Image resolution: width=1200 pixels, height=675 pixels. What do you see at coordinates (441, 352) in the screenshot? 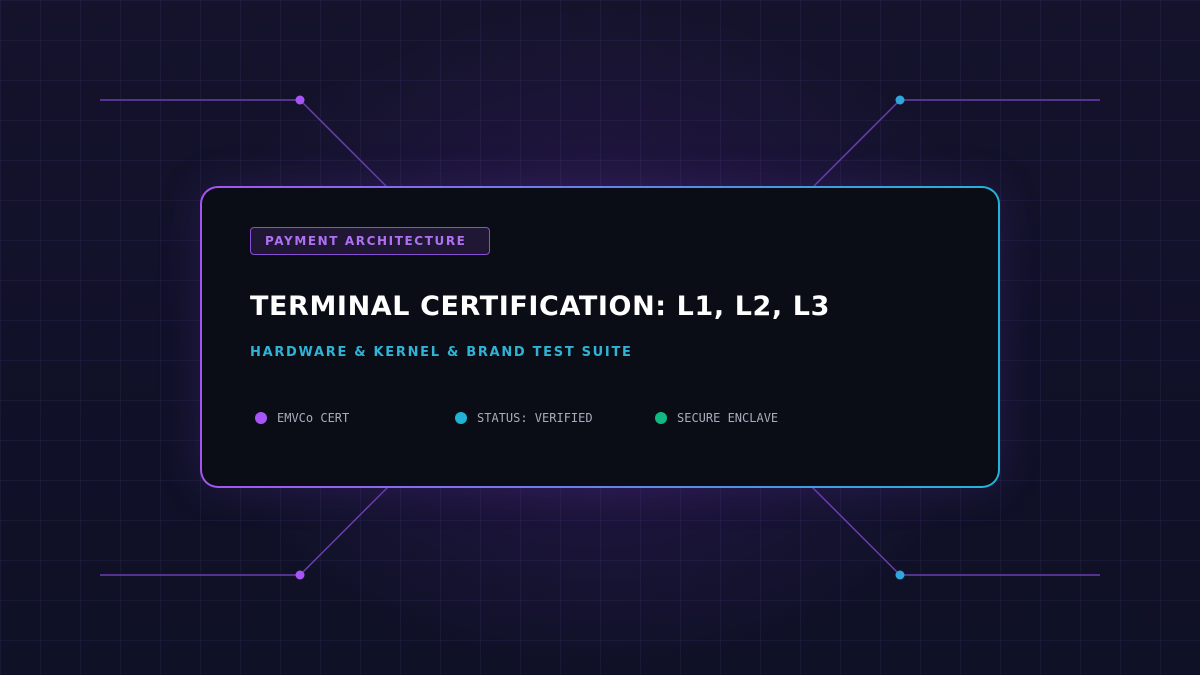
I see `card-subtitle: HARDWARE & KERNEL & BRAND TEST SUITE` at bounding box center [441, 352].